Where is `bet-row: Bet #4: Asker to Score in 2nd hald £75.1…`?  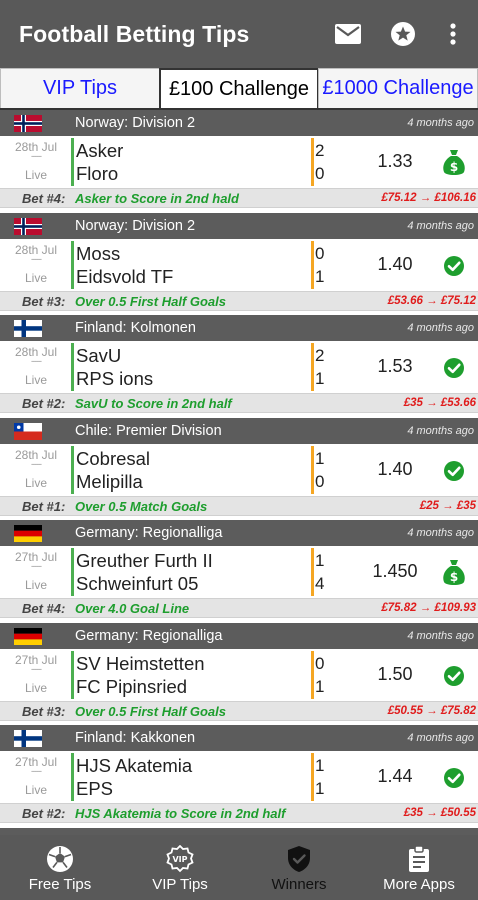
bet-row: Bet #4: Asker to Score in 2nd hald £75.1… is located at coordinates (239, 198).